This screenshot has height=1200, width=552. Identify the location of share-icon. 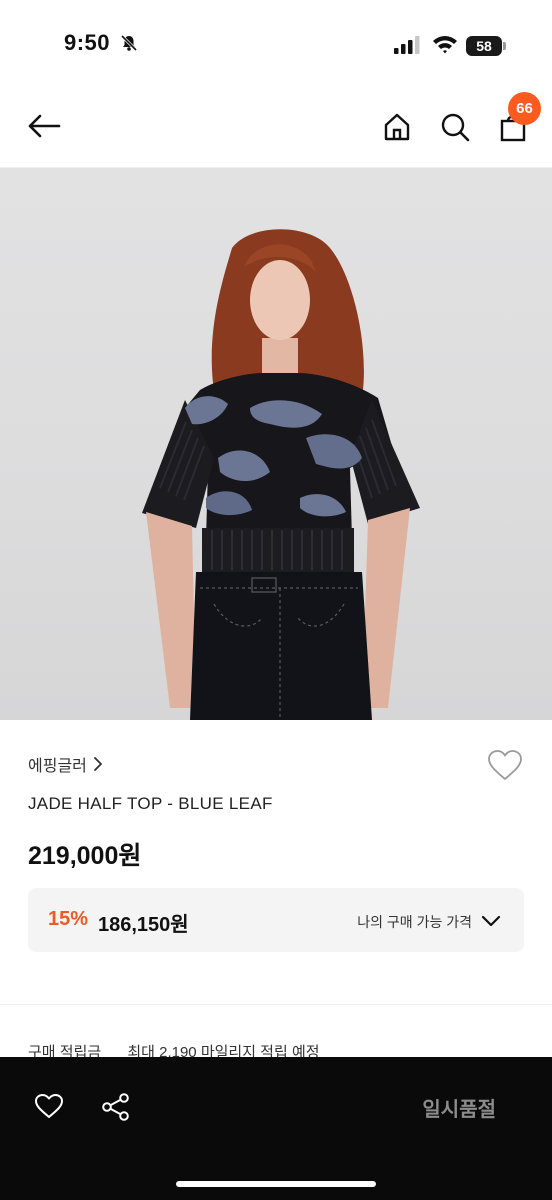
(115, 1107).